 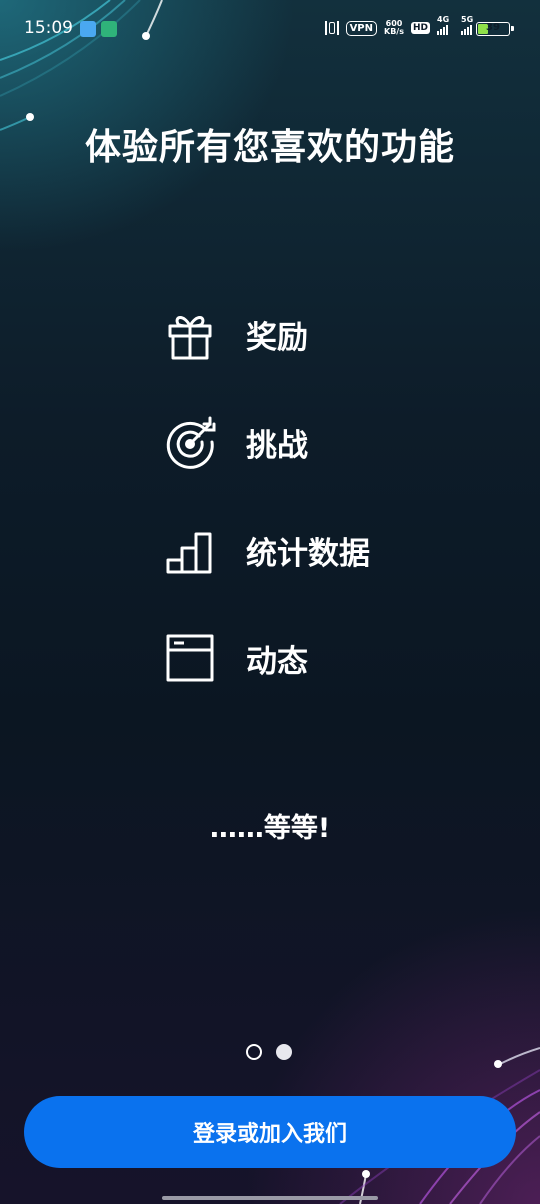 What do you see at coordinates (331, 28) in the screenshot?
I see `vibrate-icon` at bounding box center [331, 28].